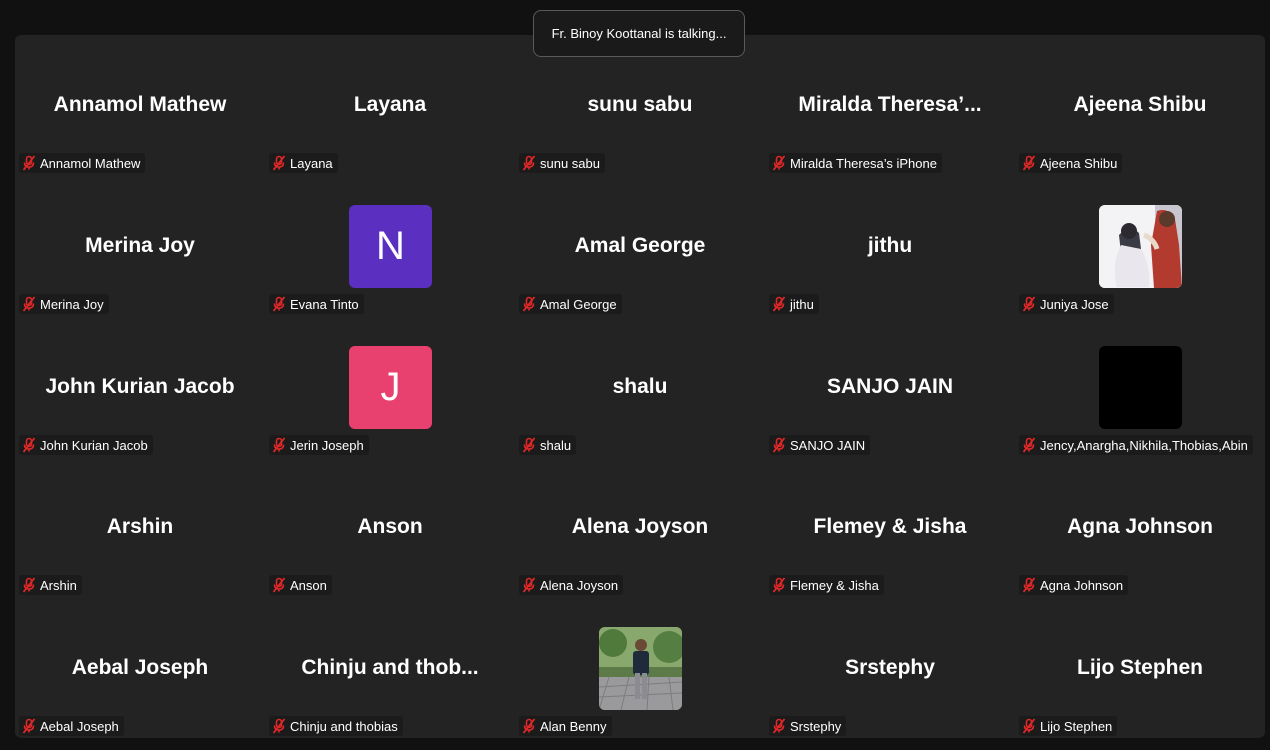 The width and height of the screenshot is (1270, 750). I want to click on participant-display-name: Flemey & Jisha, so click(890, 526).